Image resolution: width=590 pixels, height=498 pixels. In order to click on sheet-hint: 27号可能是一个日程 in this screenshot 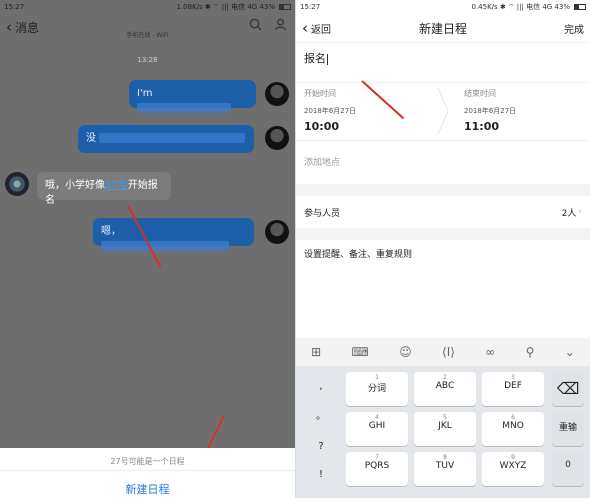, I will do `click(147, 461)`.